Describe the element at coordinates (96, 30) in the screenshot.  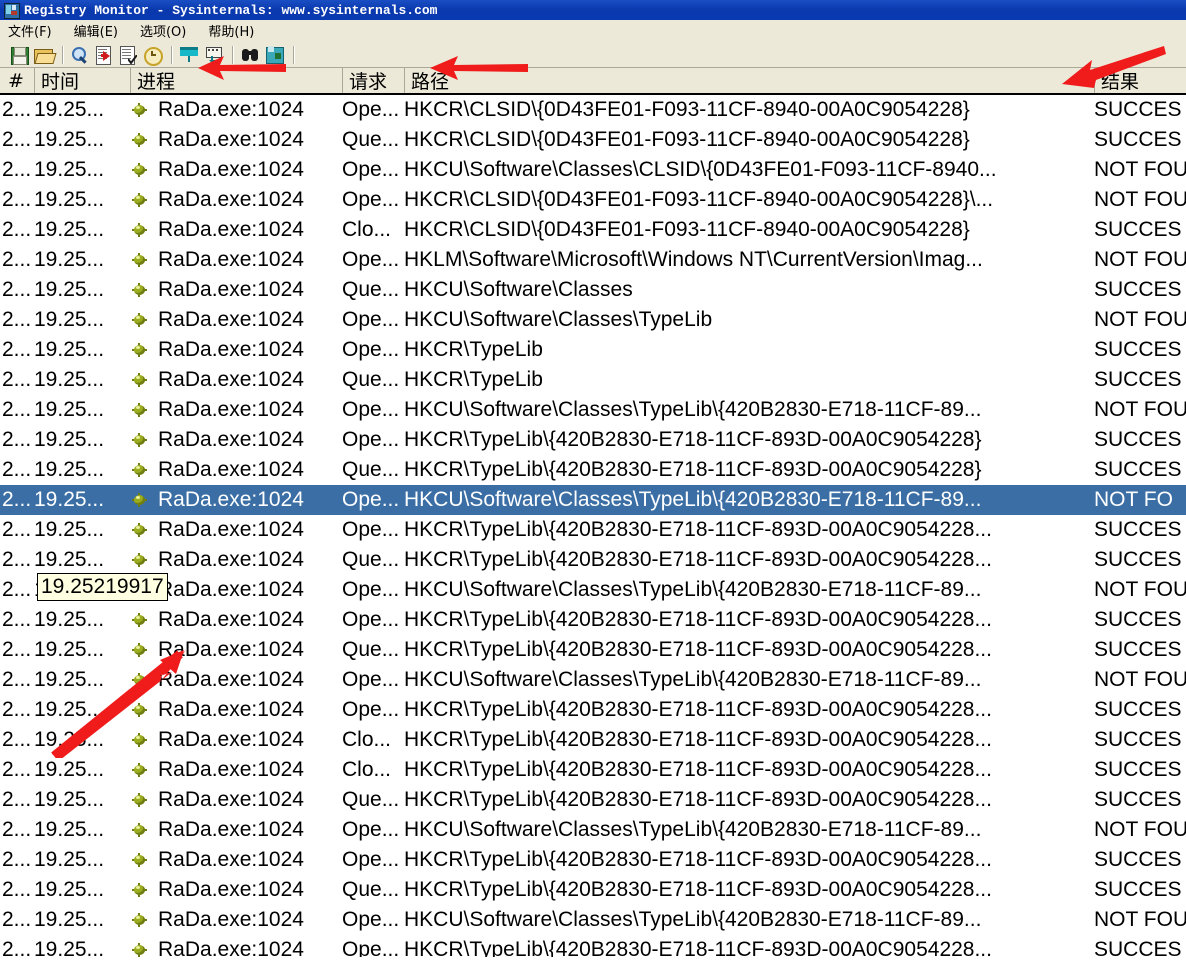
I see `menu-edit: 编辑(E)` at that location.